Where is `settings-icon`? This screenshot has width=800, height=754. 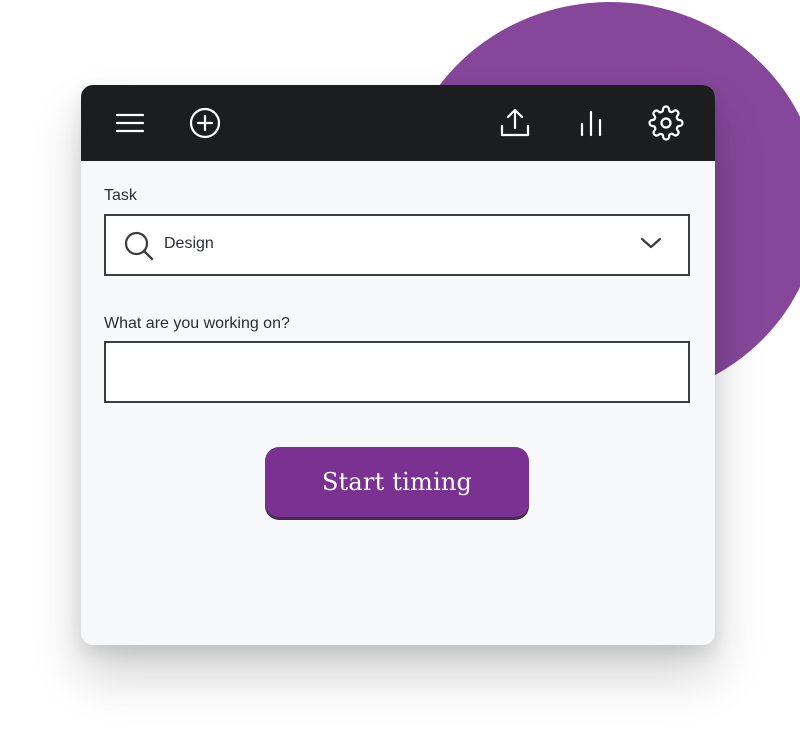 settings-icon is located at coordinates (666, 123).